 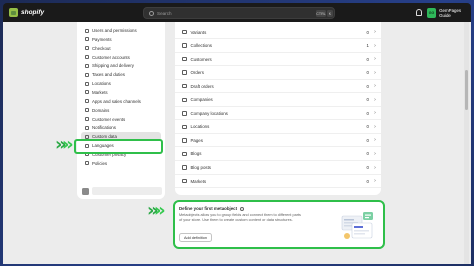 I want to click on metafield-row-pages: Pages 0 ›, so click(x=278, y=141).